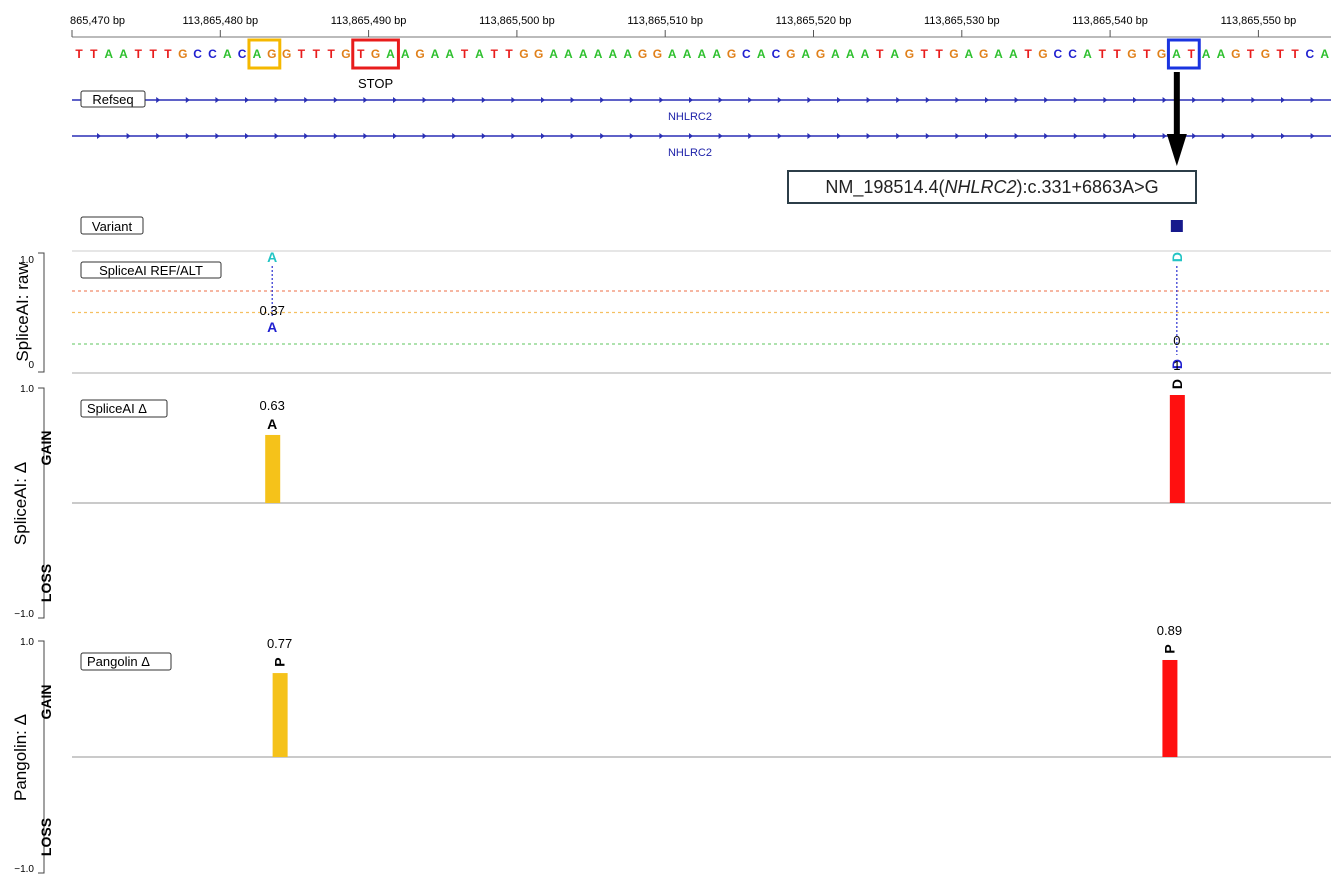 Image resolution: width=1344 pixels, height=891 pixels. Describe the element at coordinates (701, 124) in the screenshot. I see `refseq-track: NHLRC2 NHLRC2 Refseq` at that location.